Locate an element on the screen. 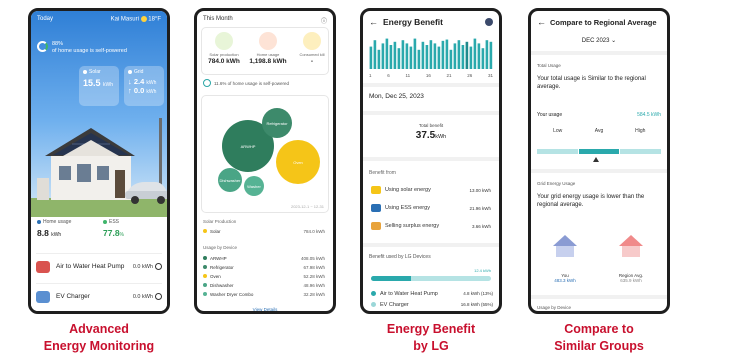 This screenshot has height=361, width=729. total-benefit: Total benefit 37.5kWh is located at coordinates (431, 132).